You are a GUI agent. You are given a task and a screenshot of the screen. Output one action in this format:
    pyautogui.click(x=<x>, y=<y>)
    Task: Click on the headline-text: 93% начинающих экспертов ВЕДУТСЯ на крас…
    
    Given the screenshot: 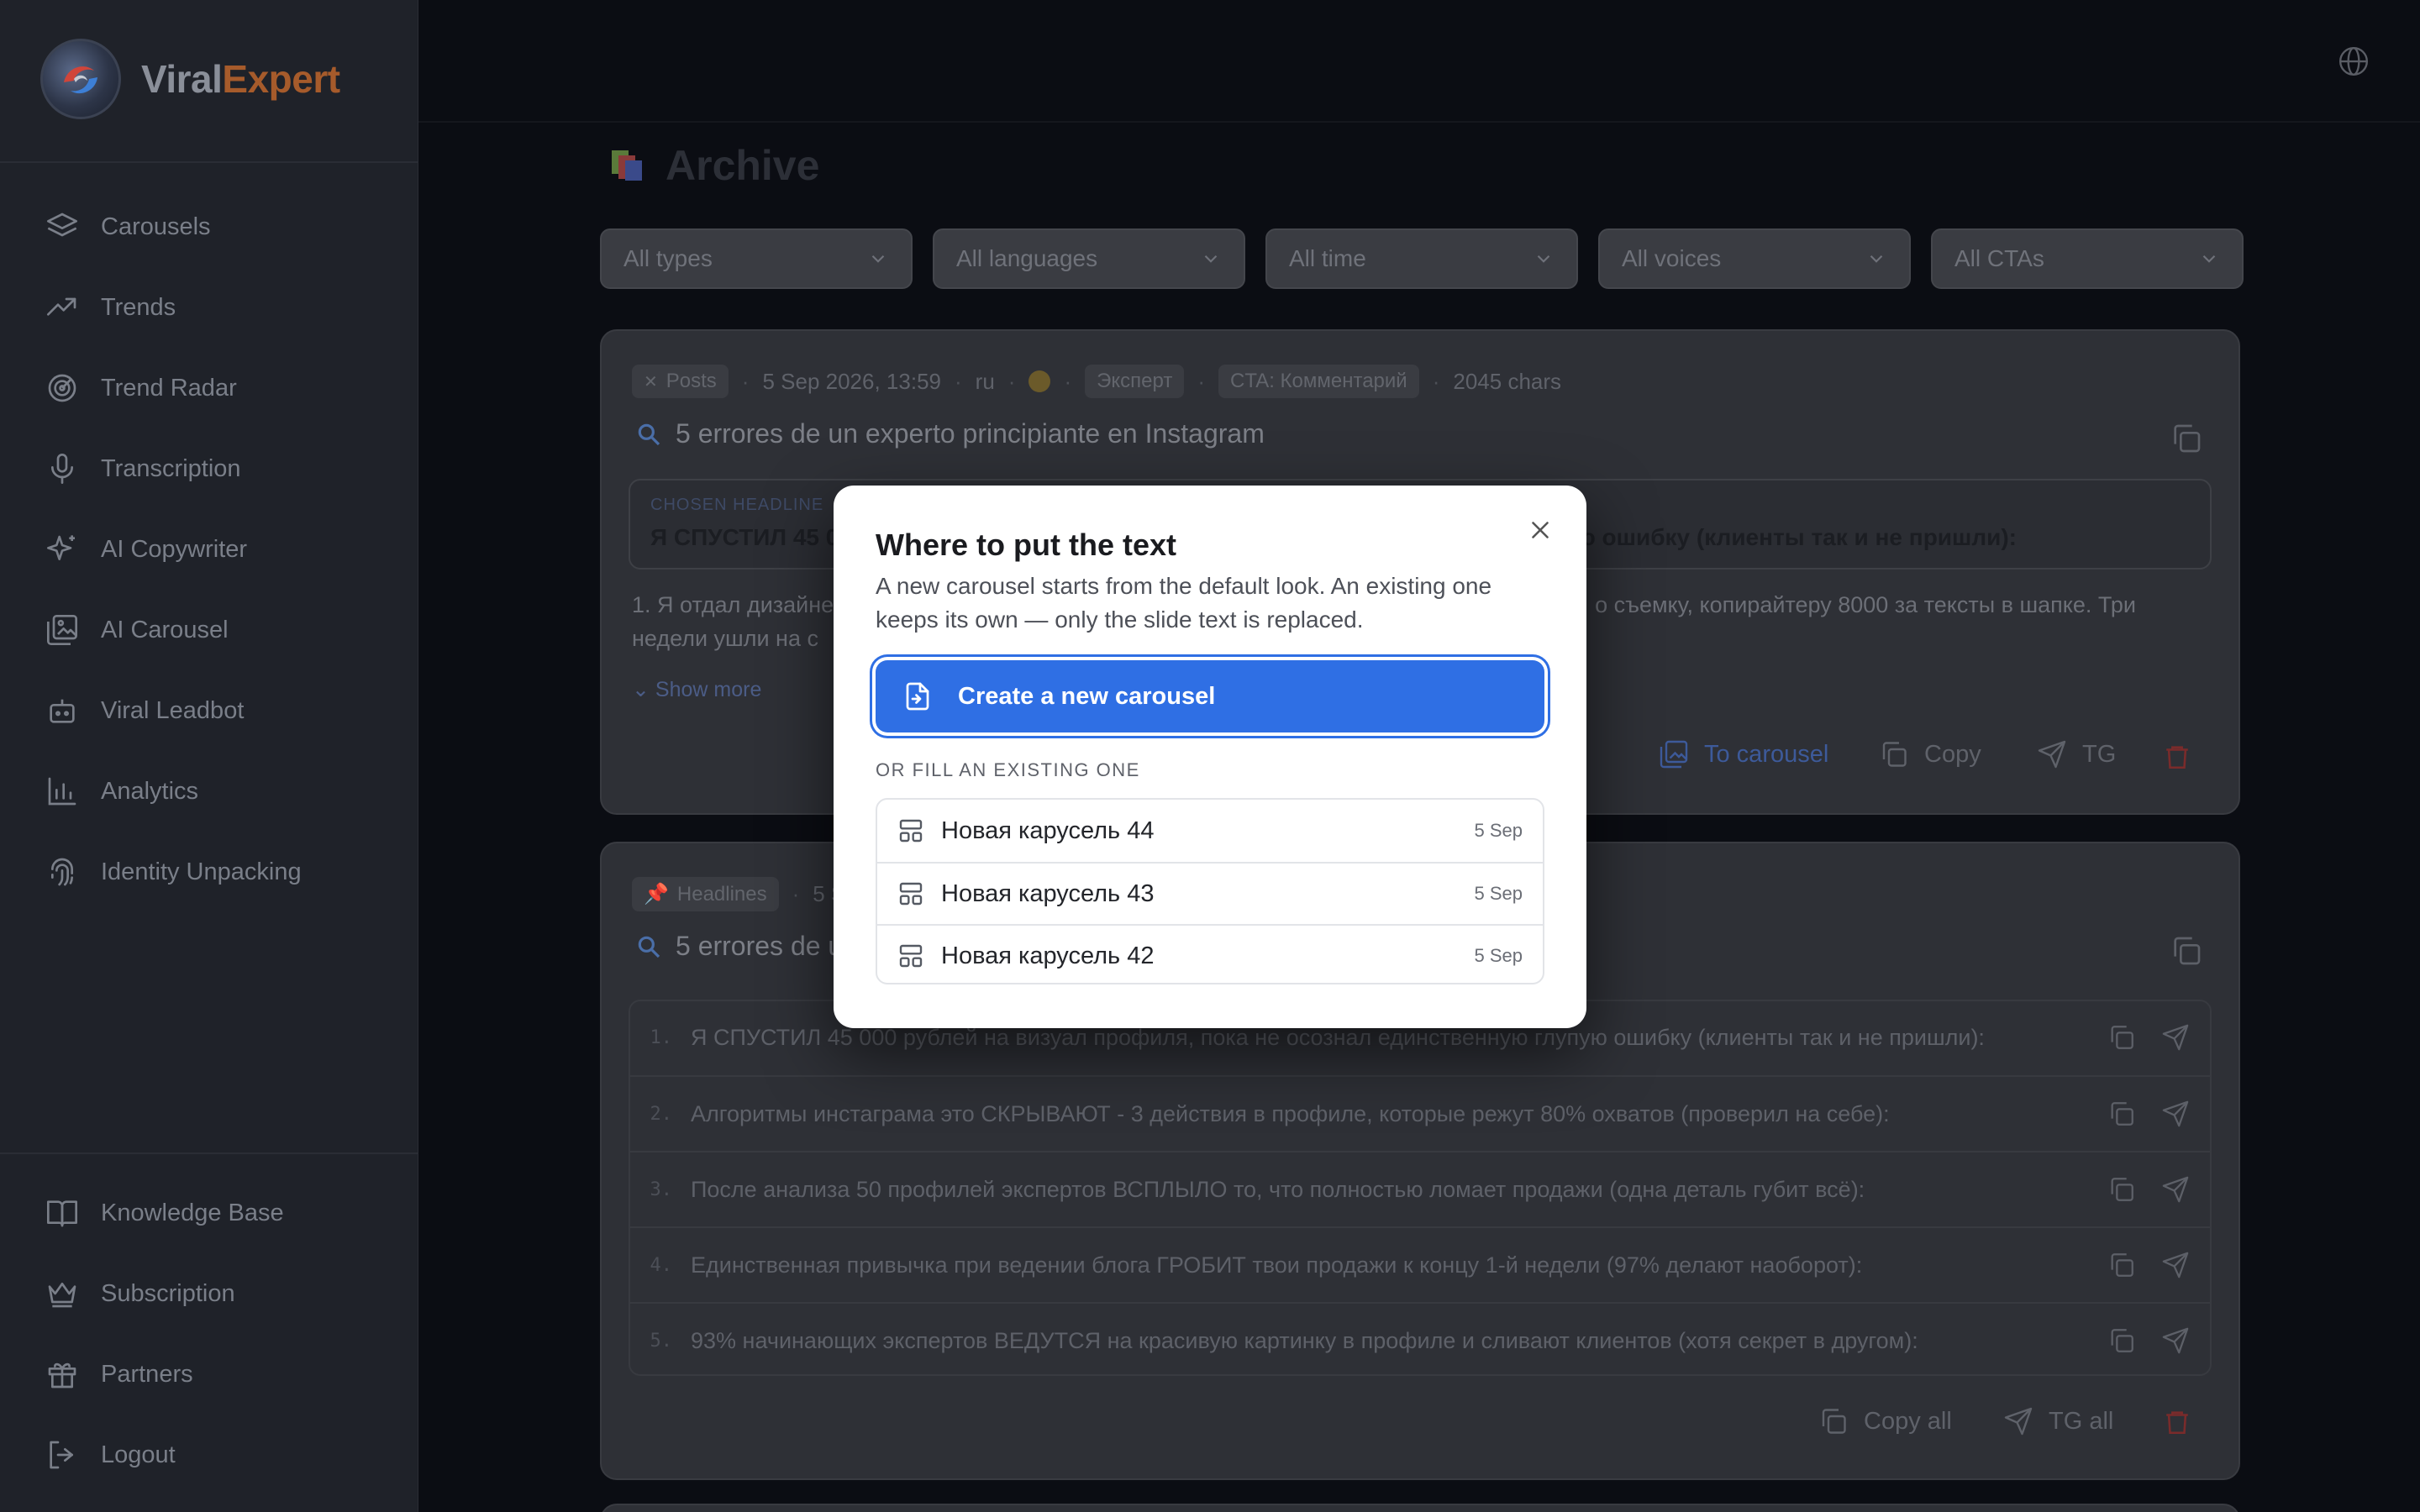 What is the action you would take?
    pyautogui.click(x=1304, y=1340)
    